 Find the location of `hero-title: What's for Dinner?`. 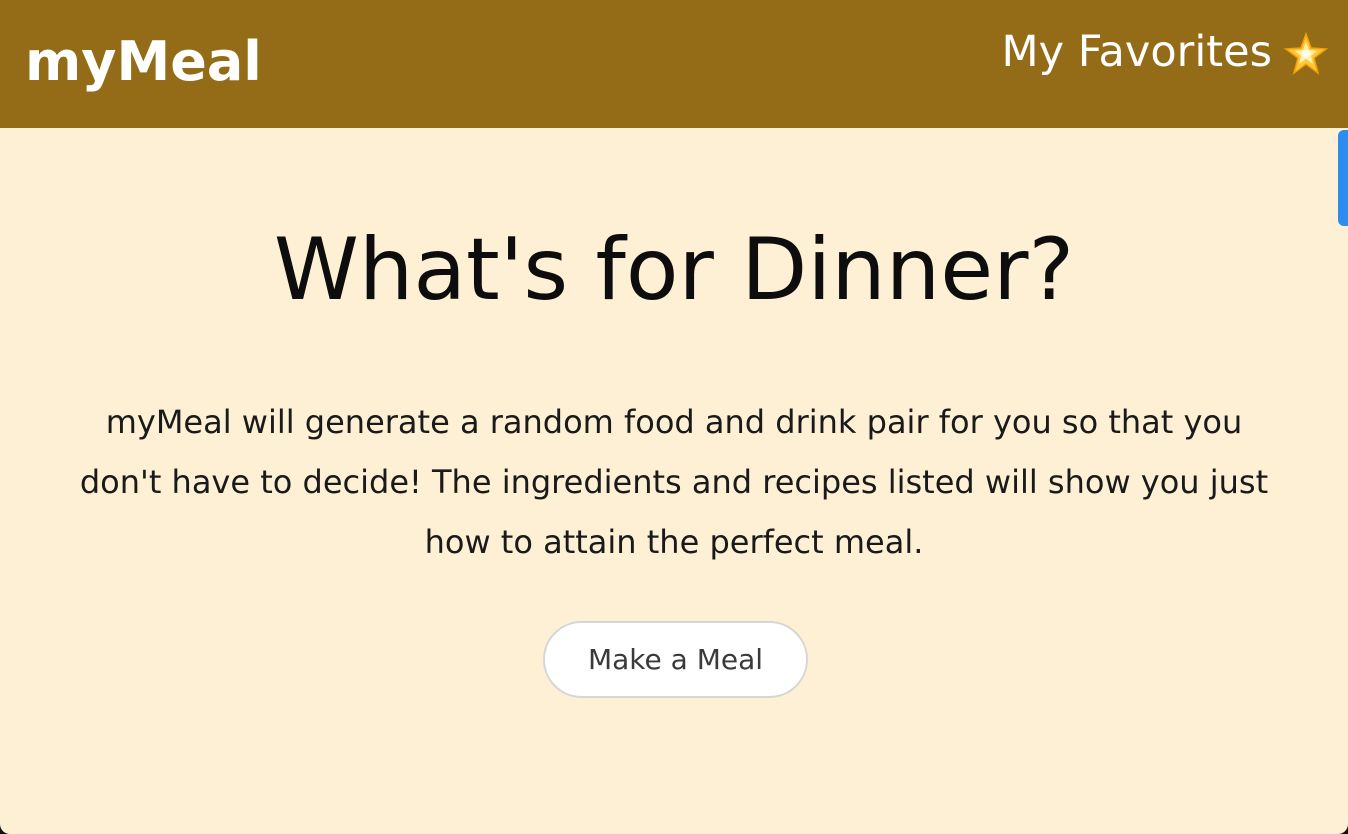

hero-title: What's for Dinner? is located at coordinates (674, 270).